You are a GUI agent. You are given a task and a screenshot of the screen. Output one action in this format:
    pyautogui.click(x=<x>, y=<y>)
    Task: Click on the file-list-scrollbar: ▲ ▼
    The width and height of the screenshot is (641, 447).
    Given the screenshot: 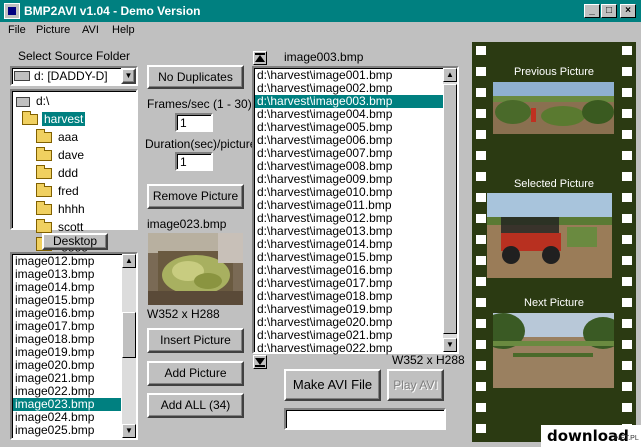 What is the action you would take?
    pyautogui.click(x=129, y=346)
    